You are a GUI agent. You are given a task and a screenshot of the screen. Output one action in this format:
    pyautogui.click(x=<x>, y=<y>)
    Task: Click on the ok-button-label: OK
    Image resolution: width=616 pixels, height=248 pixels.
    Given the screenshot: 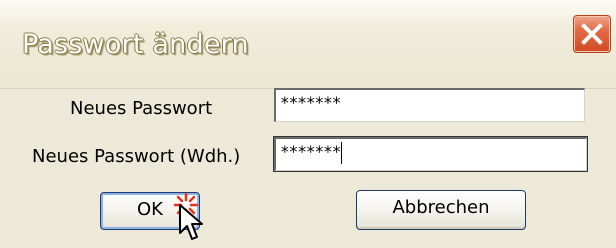 What is the action you would take?
    pyautogui.click(x=150, y=209)
    